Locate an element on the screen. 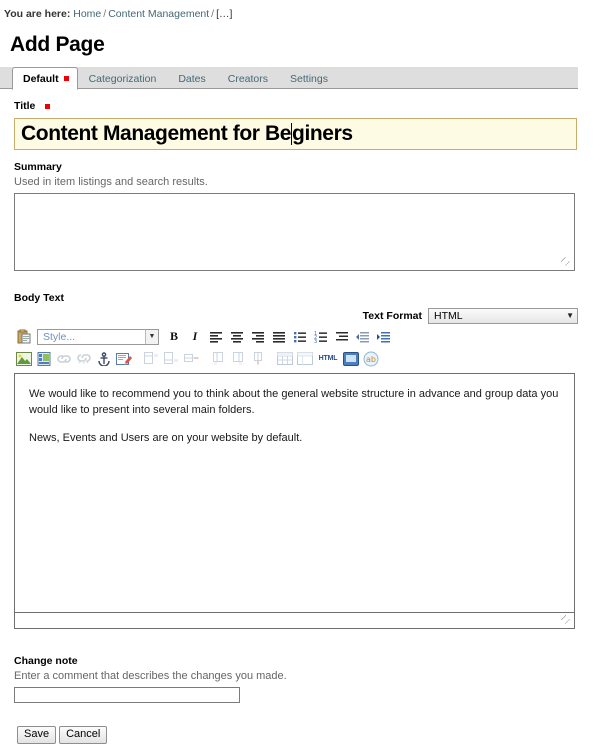 The width and height of the screenshot is (600, 750). text-format-label: Text Format is located at coordinates (392, 316).